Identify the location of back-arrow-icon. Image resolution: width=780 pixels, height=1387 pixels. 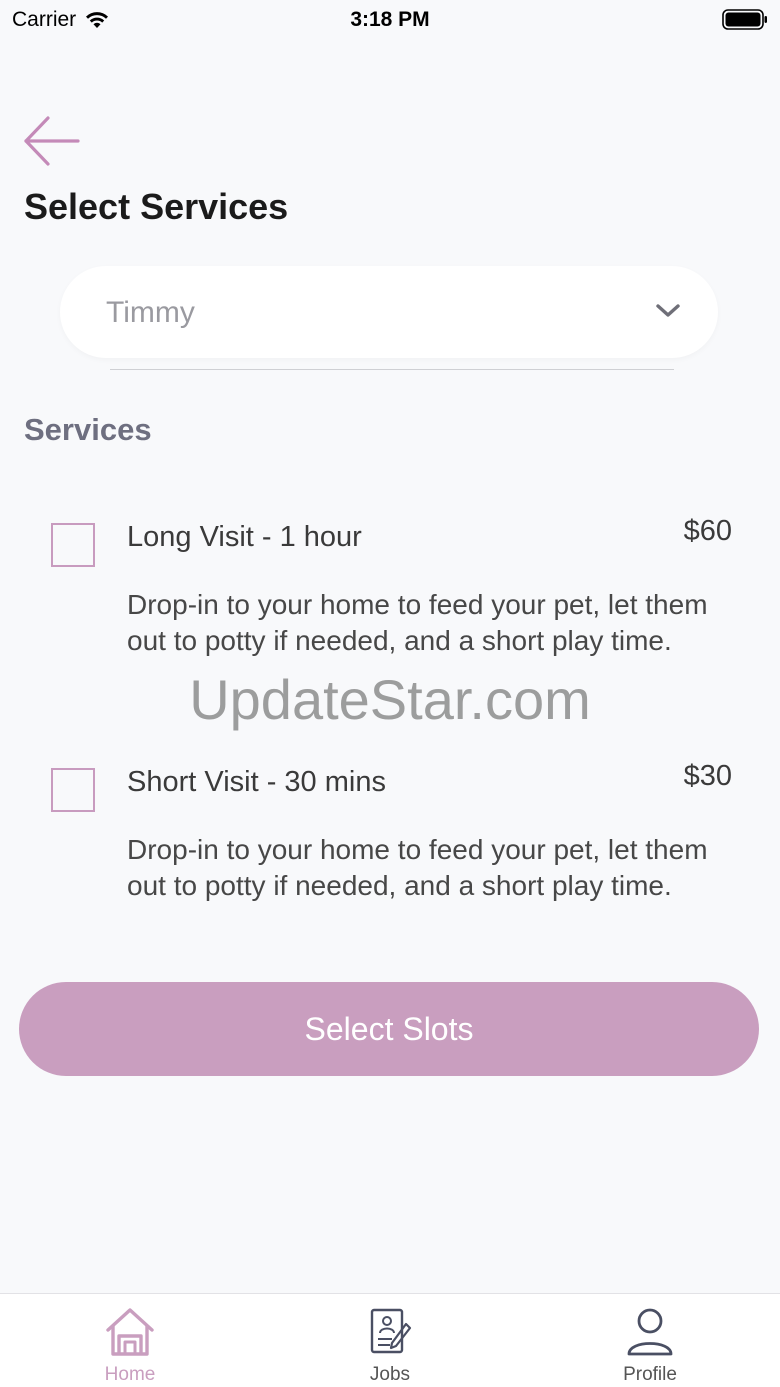
(52, 141).